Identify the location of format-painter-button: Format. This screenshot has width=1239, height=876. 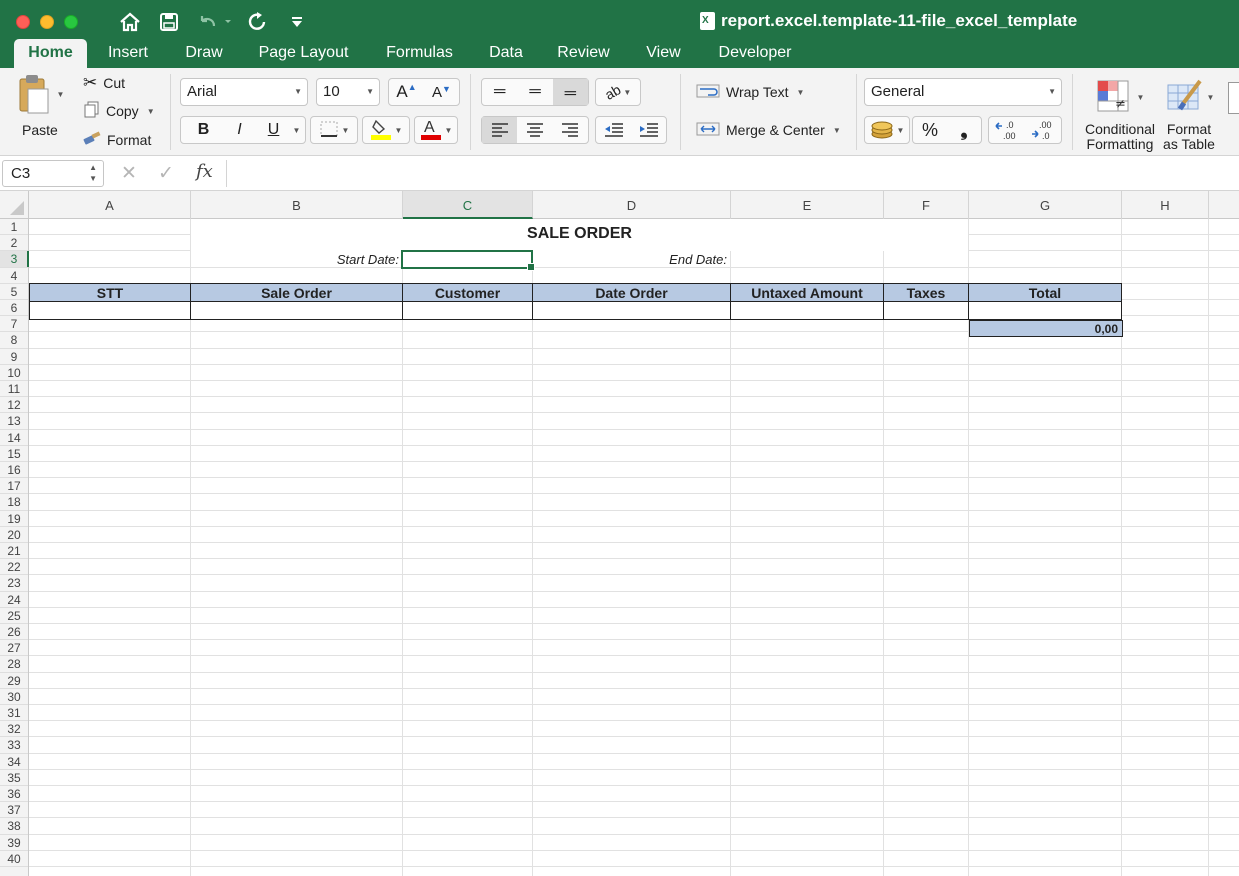
(120, 140).